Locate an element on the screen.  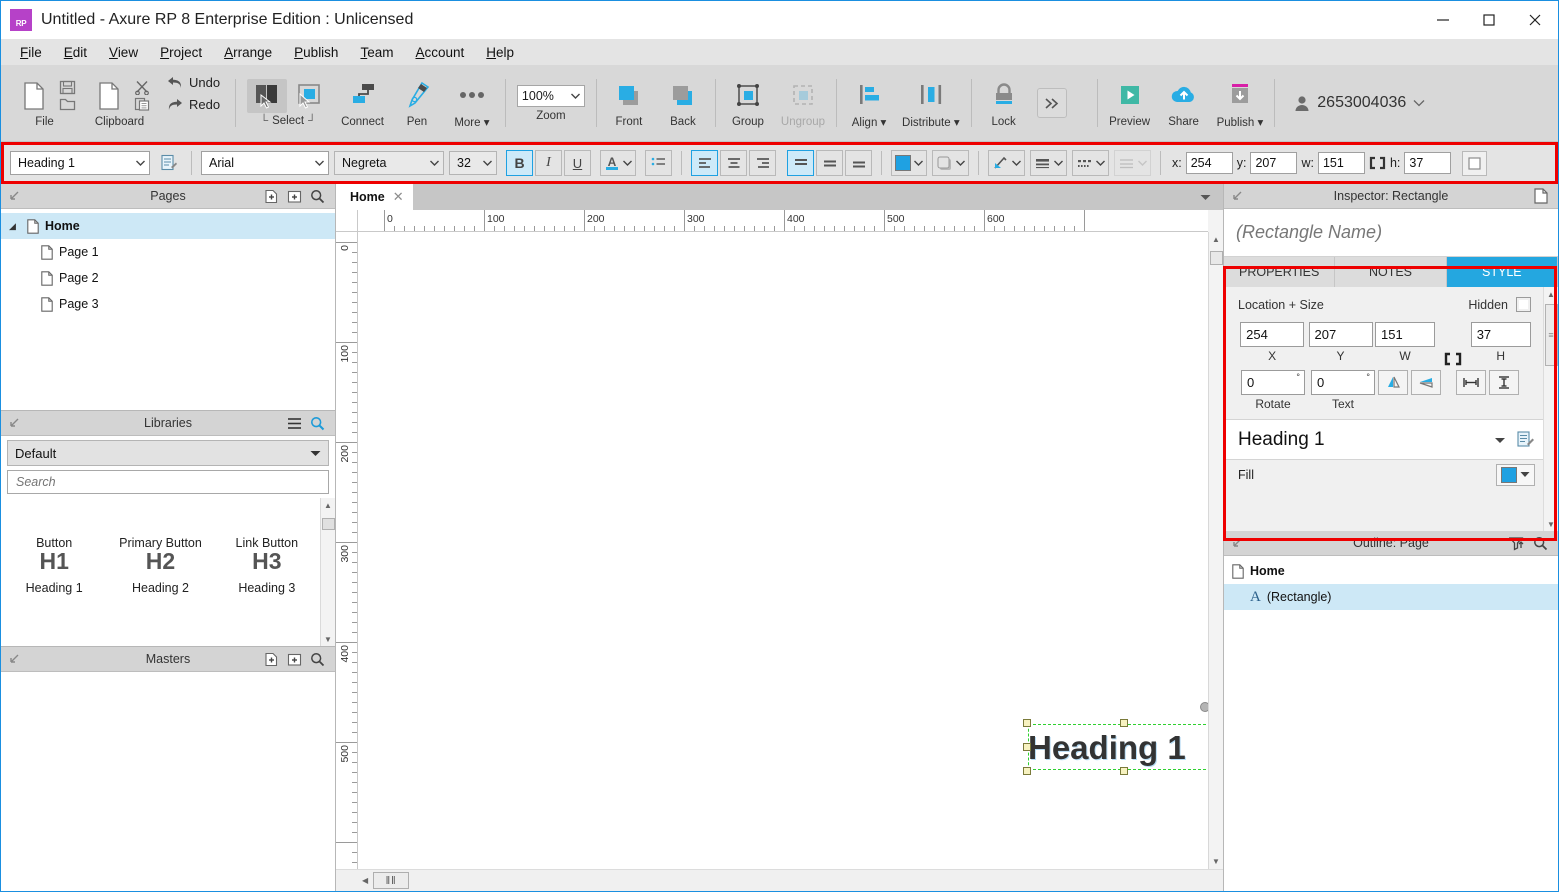
shadow-picker is located at coordinates (950, 163).